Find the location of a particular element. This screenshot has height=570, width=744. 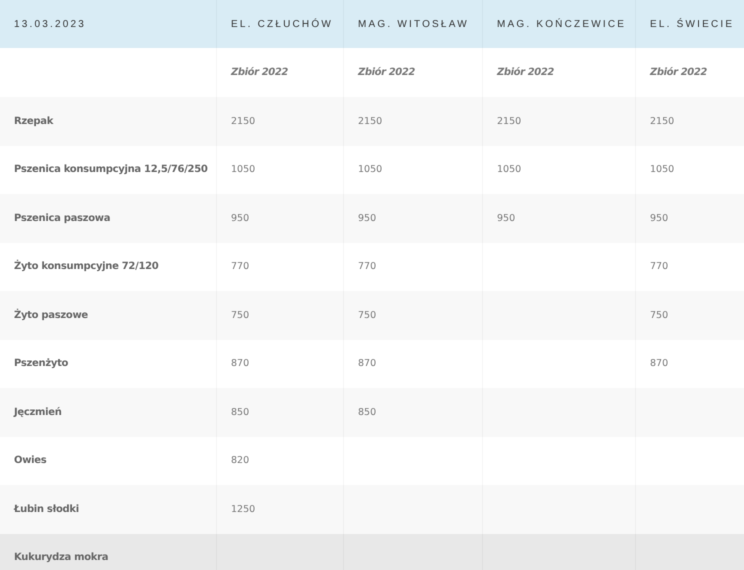

product-name: Jęczmień is located at coordinates (38, 412).